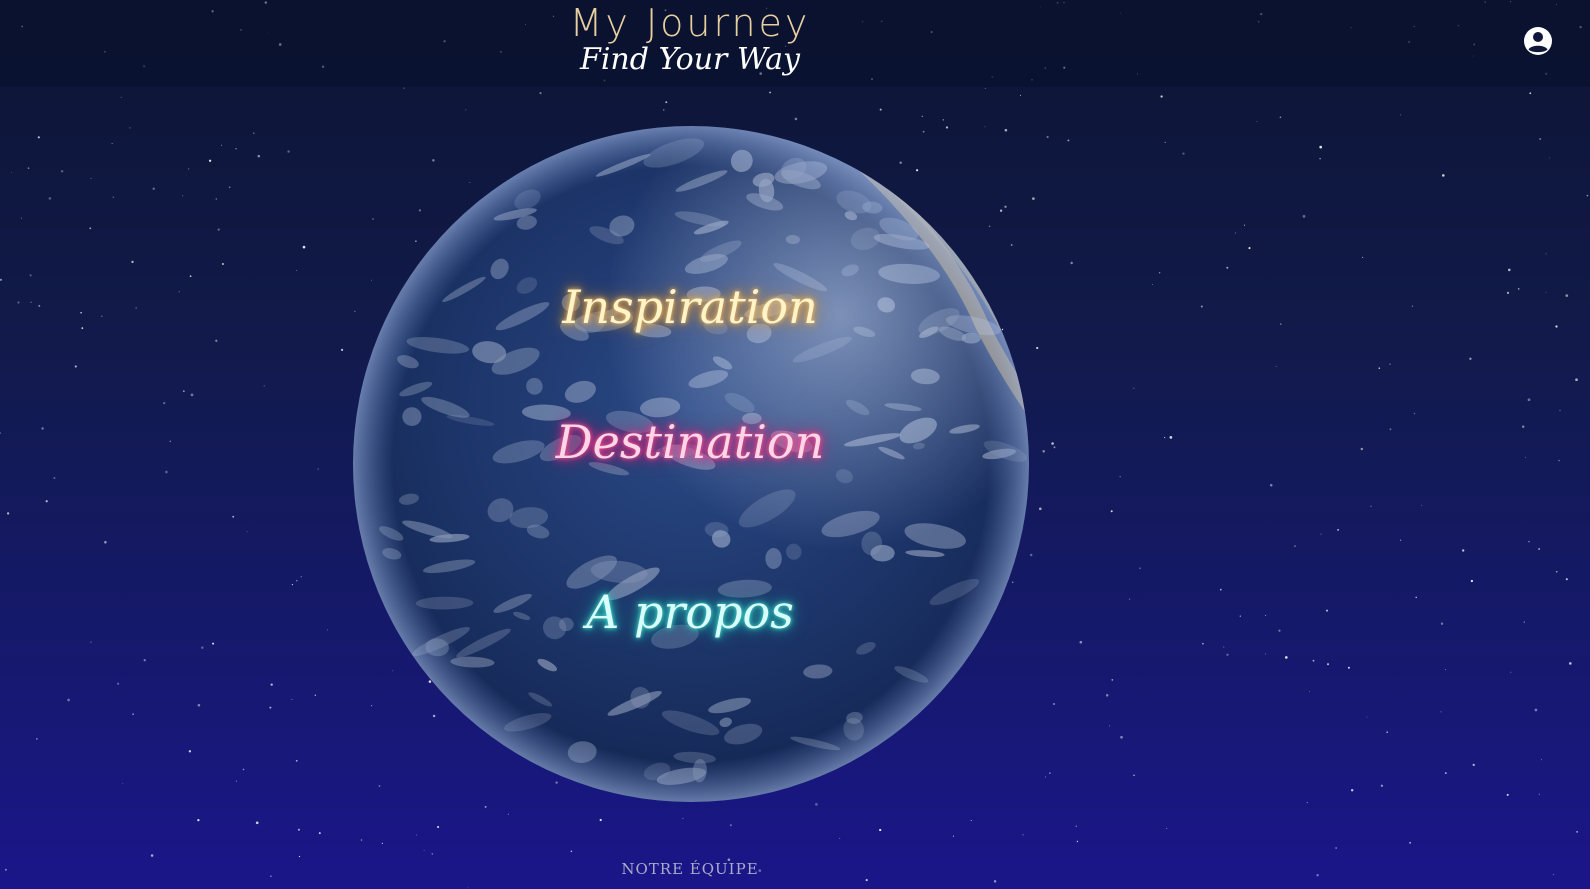  Describe the element at coordinates (1538, 41) in the screenshot. I see `account-circle-icon` at that location.